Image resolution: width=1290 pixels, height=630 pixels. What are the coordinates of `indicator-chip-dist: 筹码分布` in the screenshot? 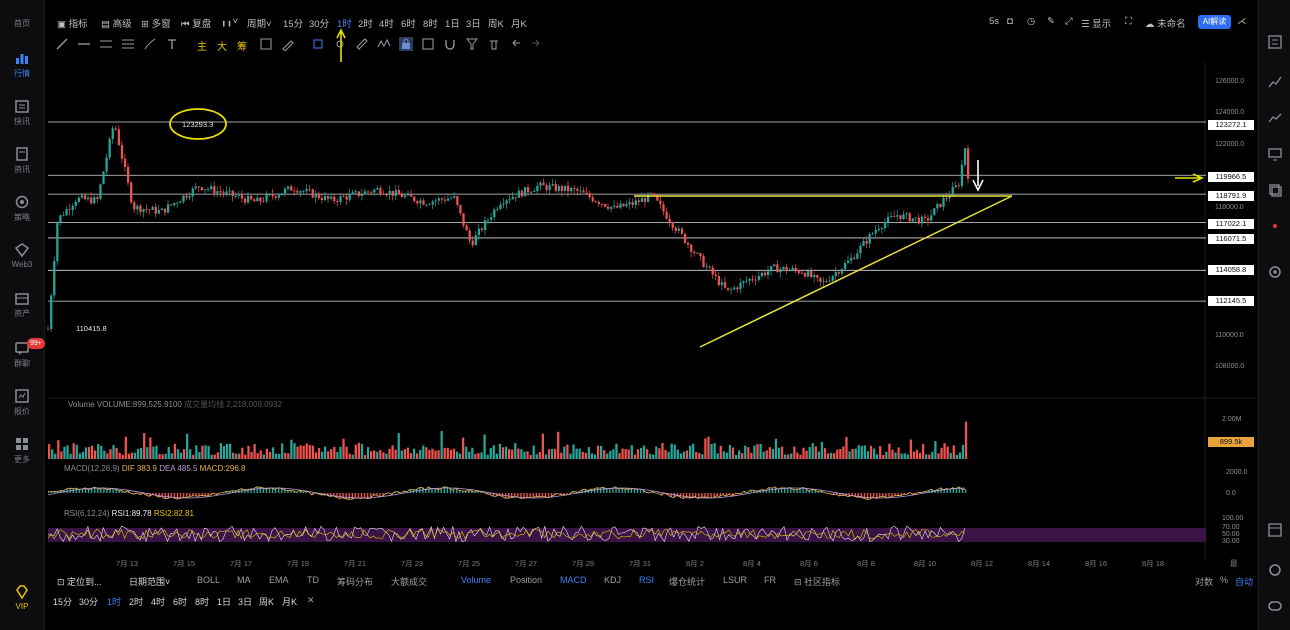 It's located at (355, 581).